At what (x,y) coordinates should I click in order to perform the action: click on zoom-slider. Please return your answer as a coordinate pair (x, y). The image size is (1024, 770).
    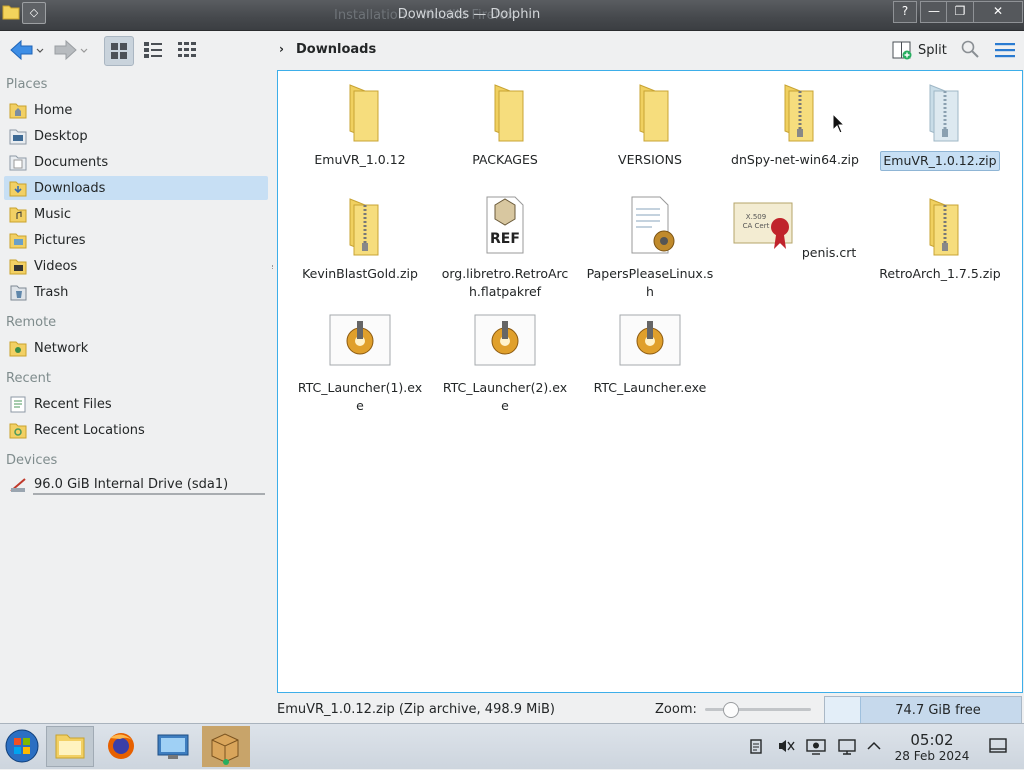
    Looking at the image, I should click on (758, 710).